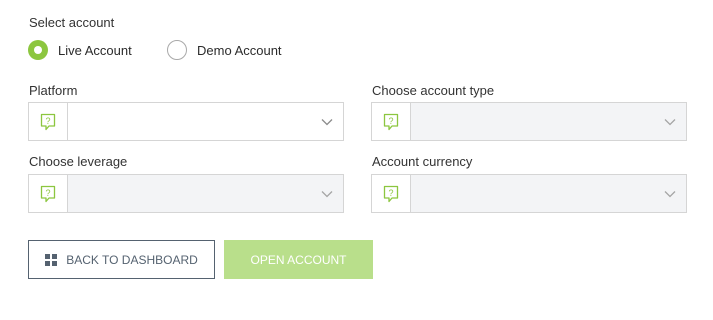  What do you see at coordinates (132, 259) in the screenshot?
I see `back-to-dashboard-label: BACK TO DASHBOARD` at bounding box center [132, 259].